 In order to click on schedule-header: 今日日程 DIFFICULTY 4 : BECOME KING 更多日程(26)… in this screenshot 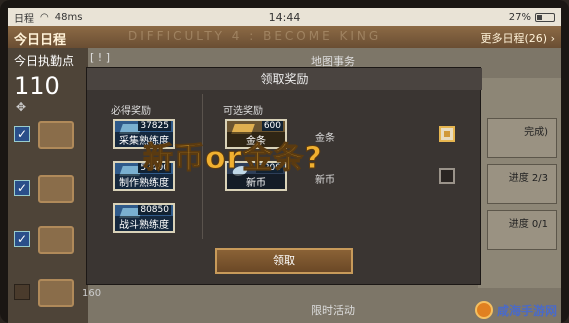, I will do `click(284, 37)`.